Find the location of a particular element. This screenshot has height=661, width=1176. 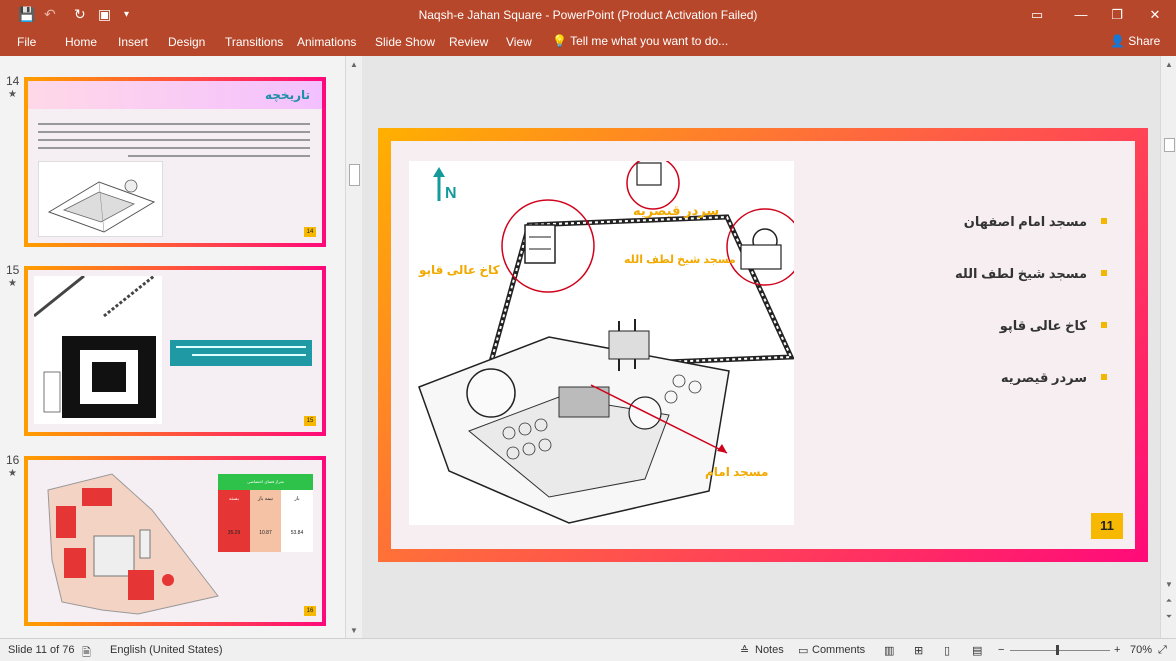

tab-insert: Insert is located at coordinates (133, 42).